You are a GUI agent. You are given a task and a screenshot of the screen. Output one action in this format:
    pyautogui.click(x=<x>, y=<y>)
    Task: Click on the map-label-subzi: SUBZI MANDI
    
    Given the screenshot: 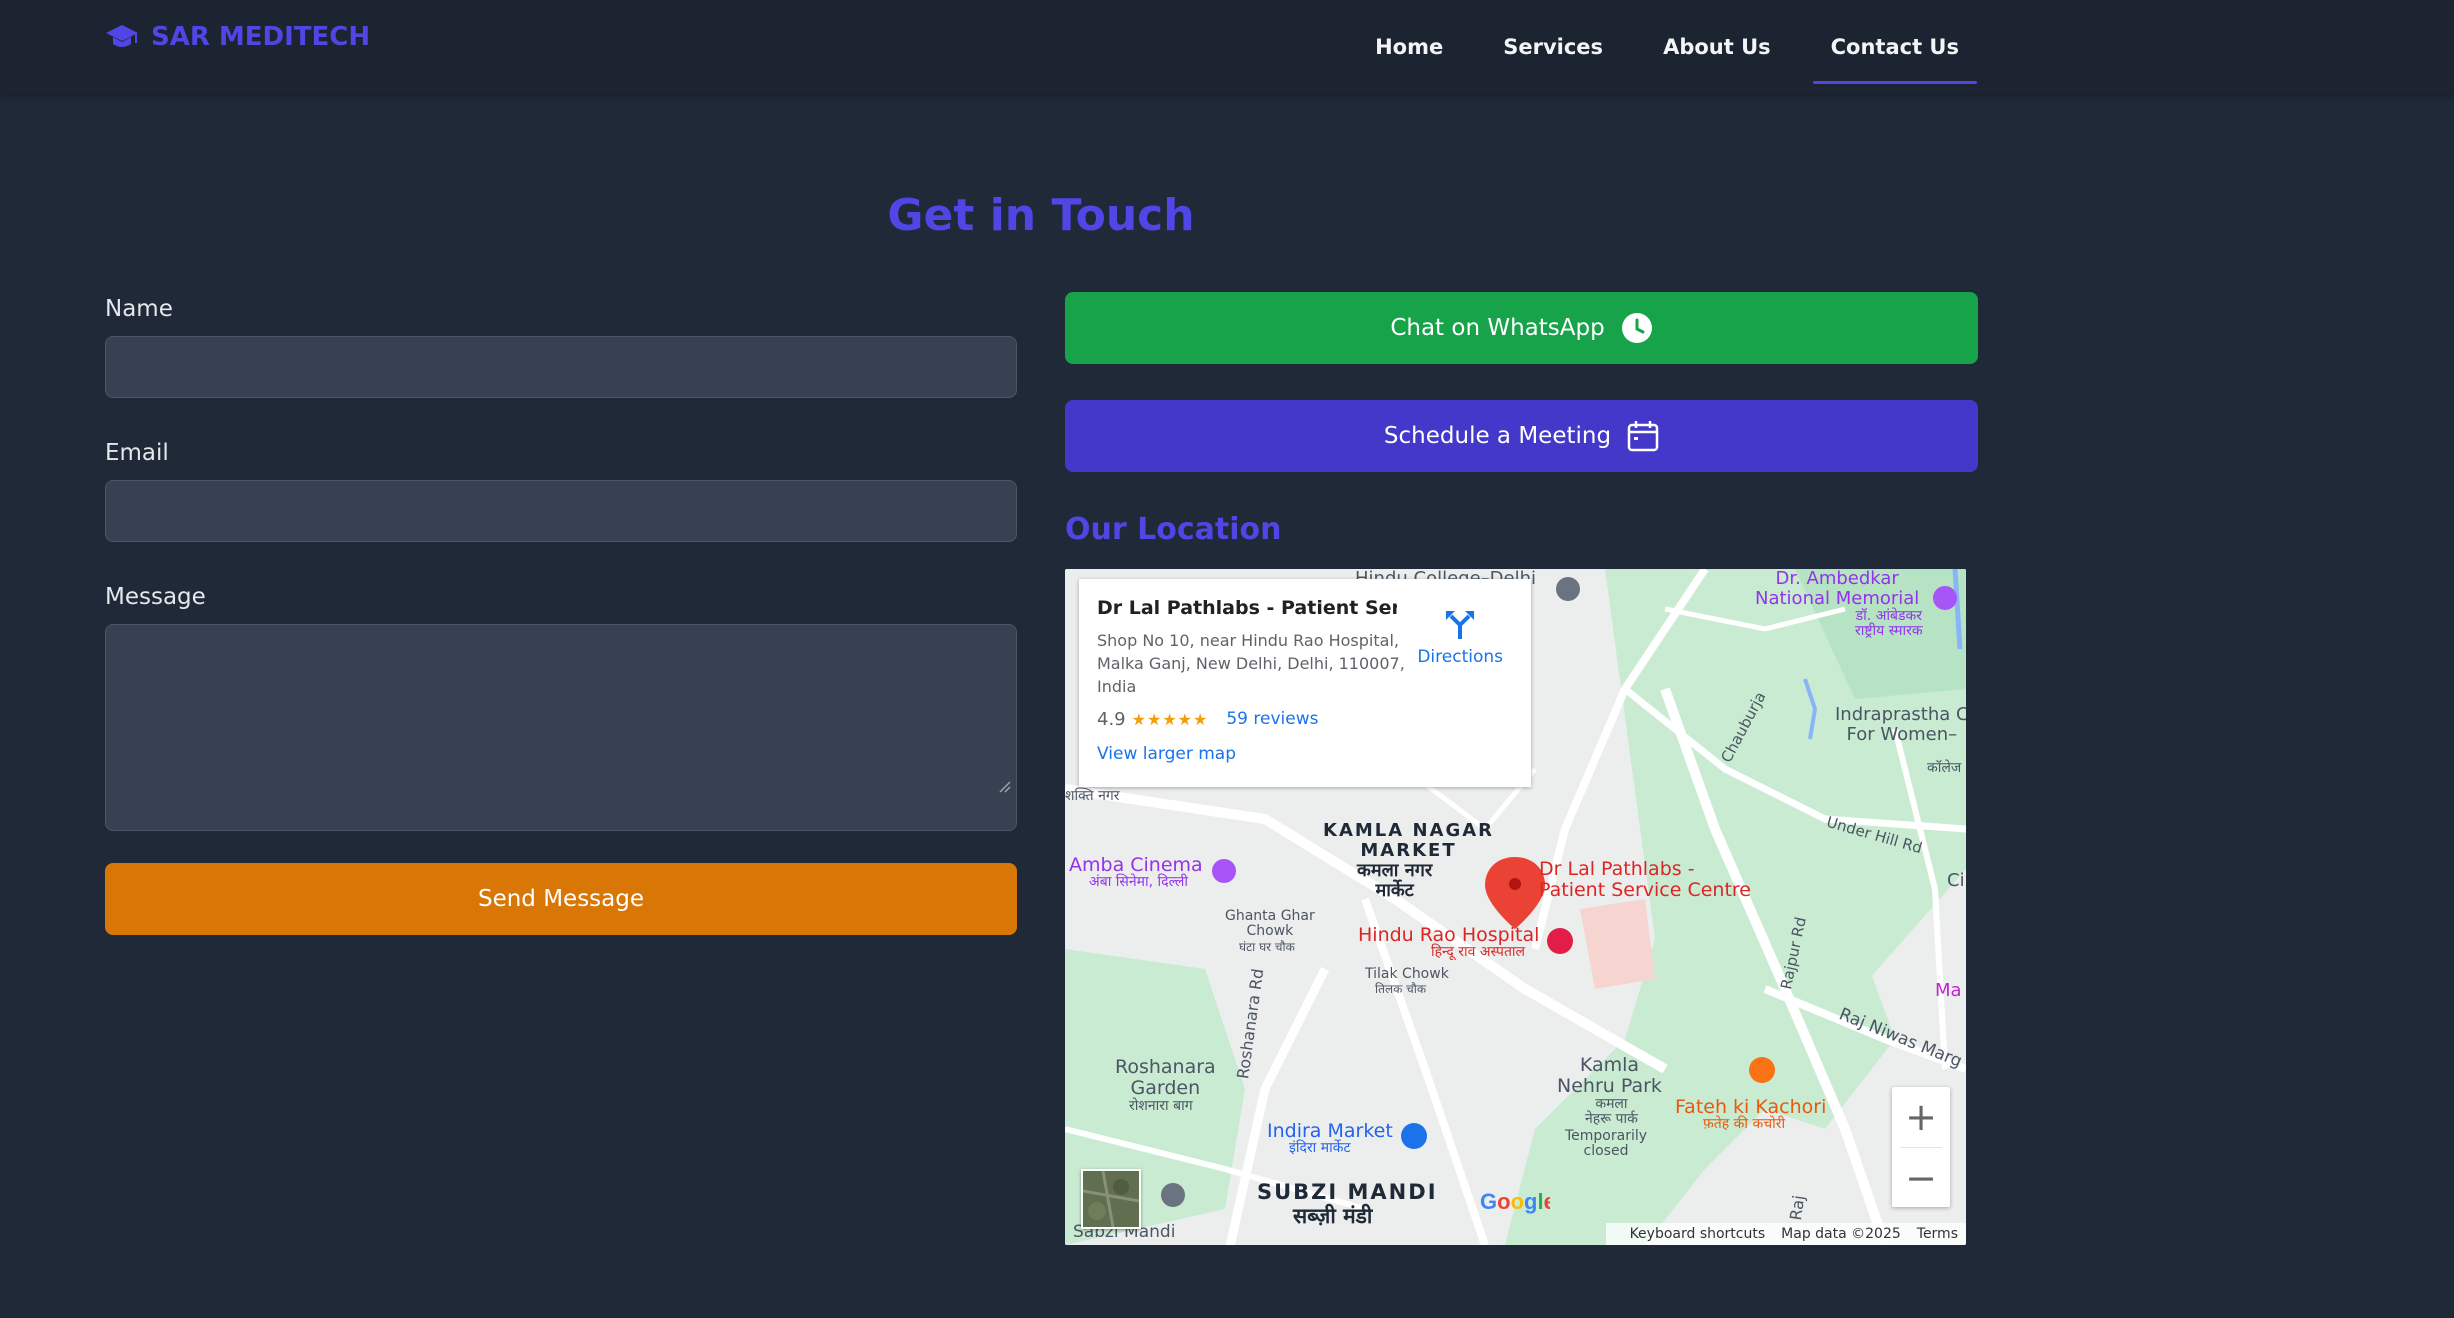 What is the action you would take?
    pyautogui.click(x=1347, y=1192)
    